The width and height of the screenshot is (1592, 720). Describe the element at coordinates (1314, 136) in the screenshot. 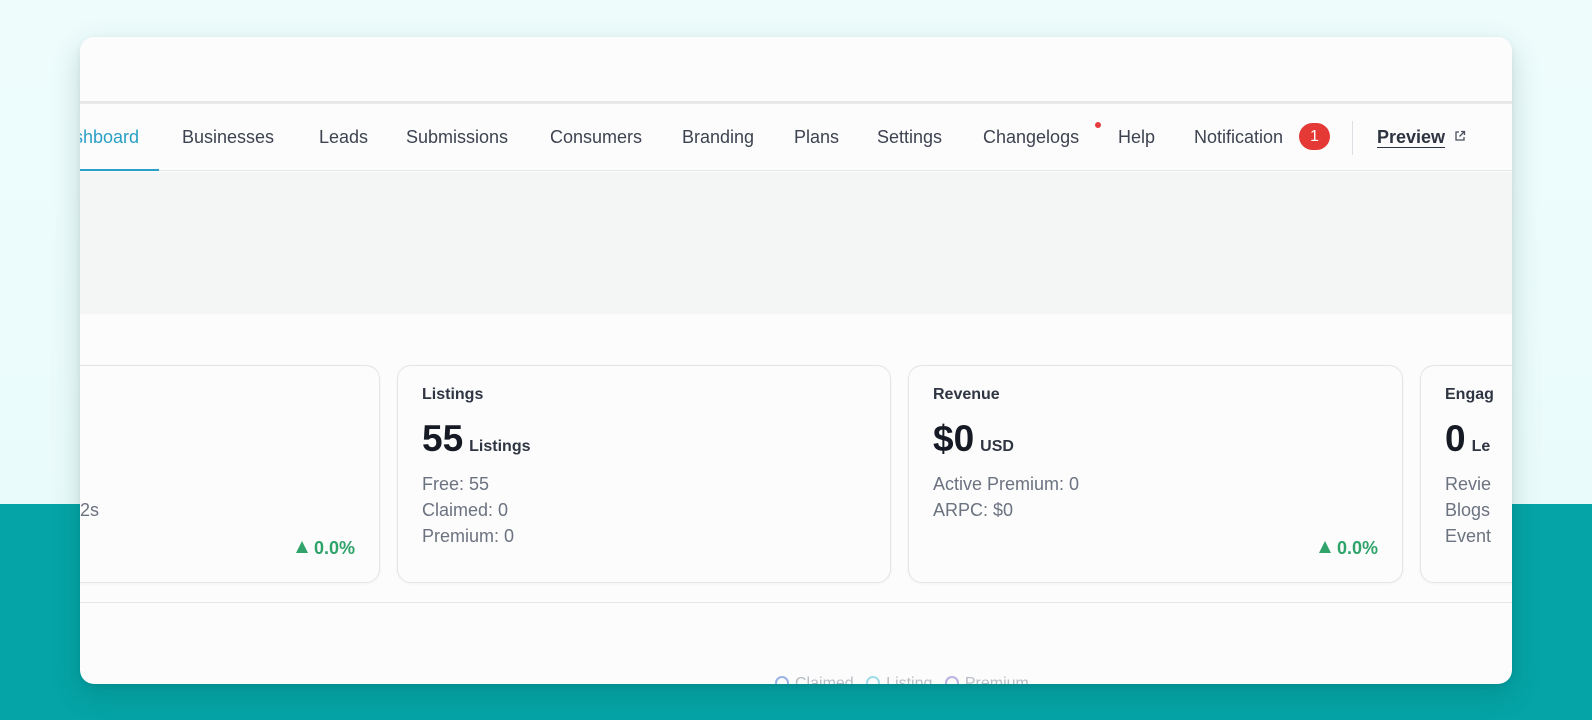

I see `notification-badge: 1` at that location.